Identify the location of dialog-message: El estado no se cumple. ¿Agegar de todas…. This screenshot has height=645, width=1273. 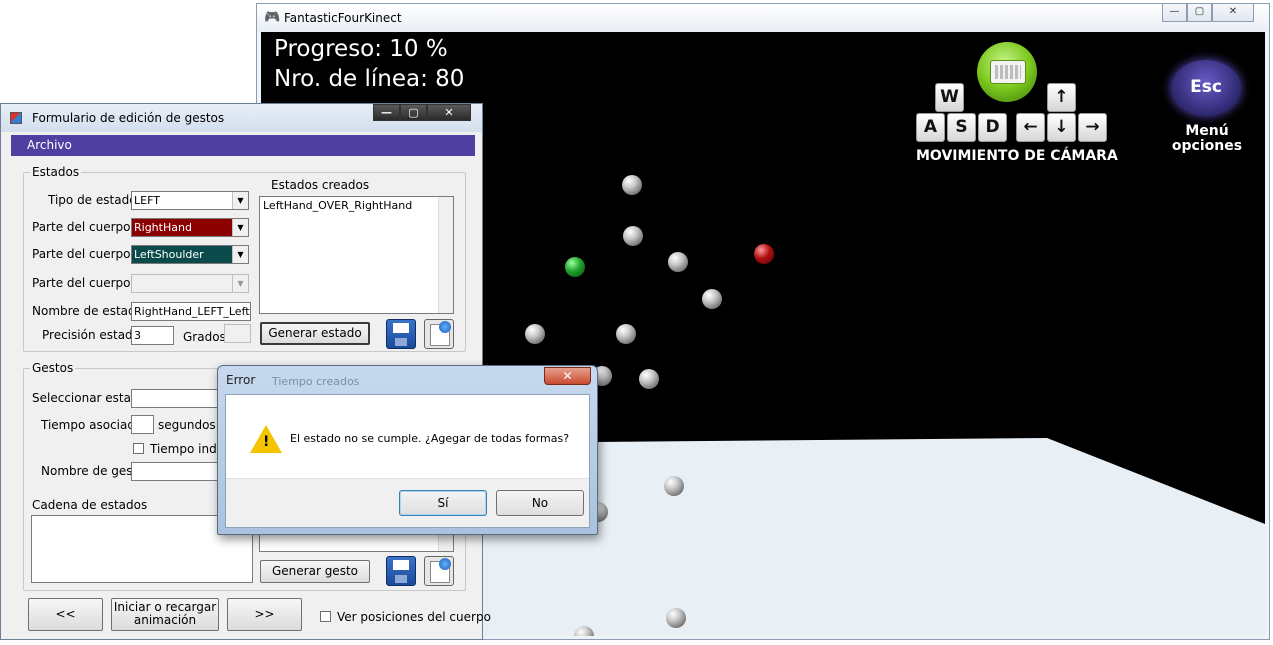
(430, 438).